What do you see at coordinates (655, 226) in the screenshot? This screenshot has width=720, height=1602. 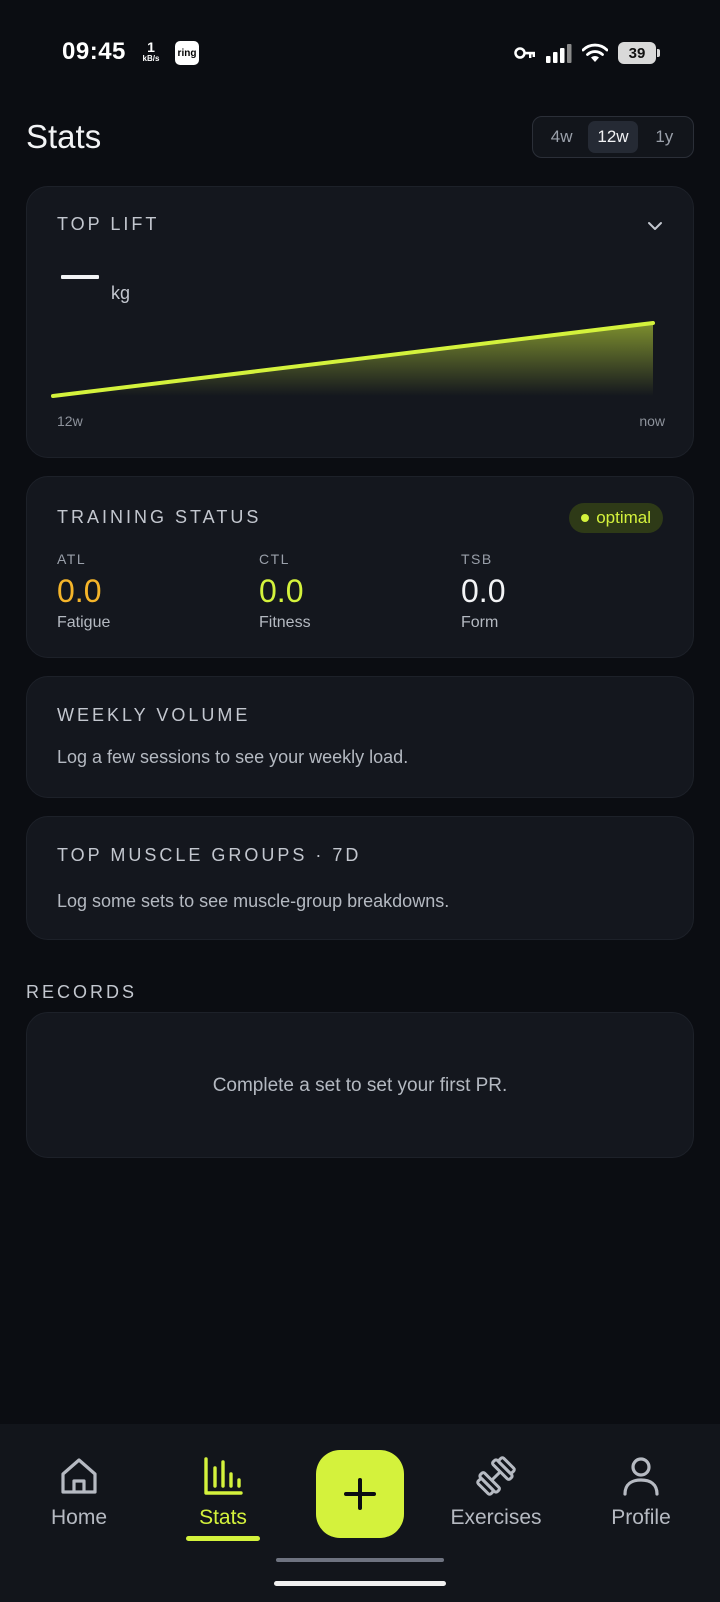 I see `chevron-down-icon` at bounding box center [655, 226].